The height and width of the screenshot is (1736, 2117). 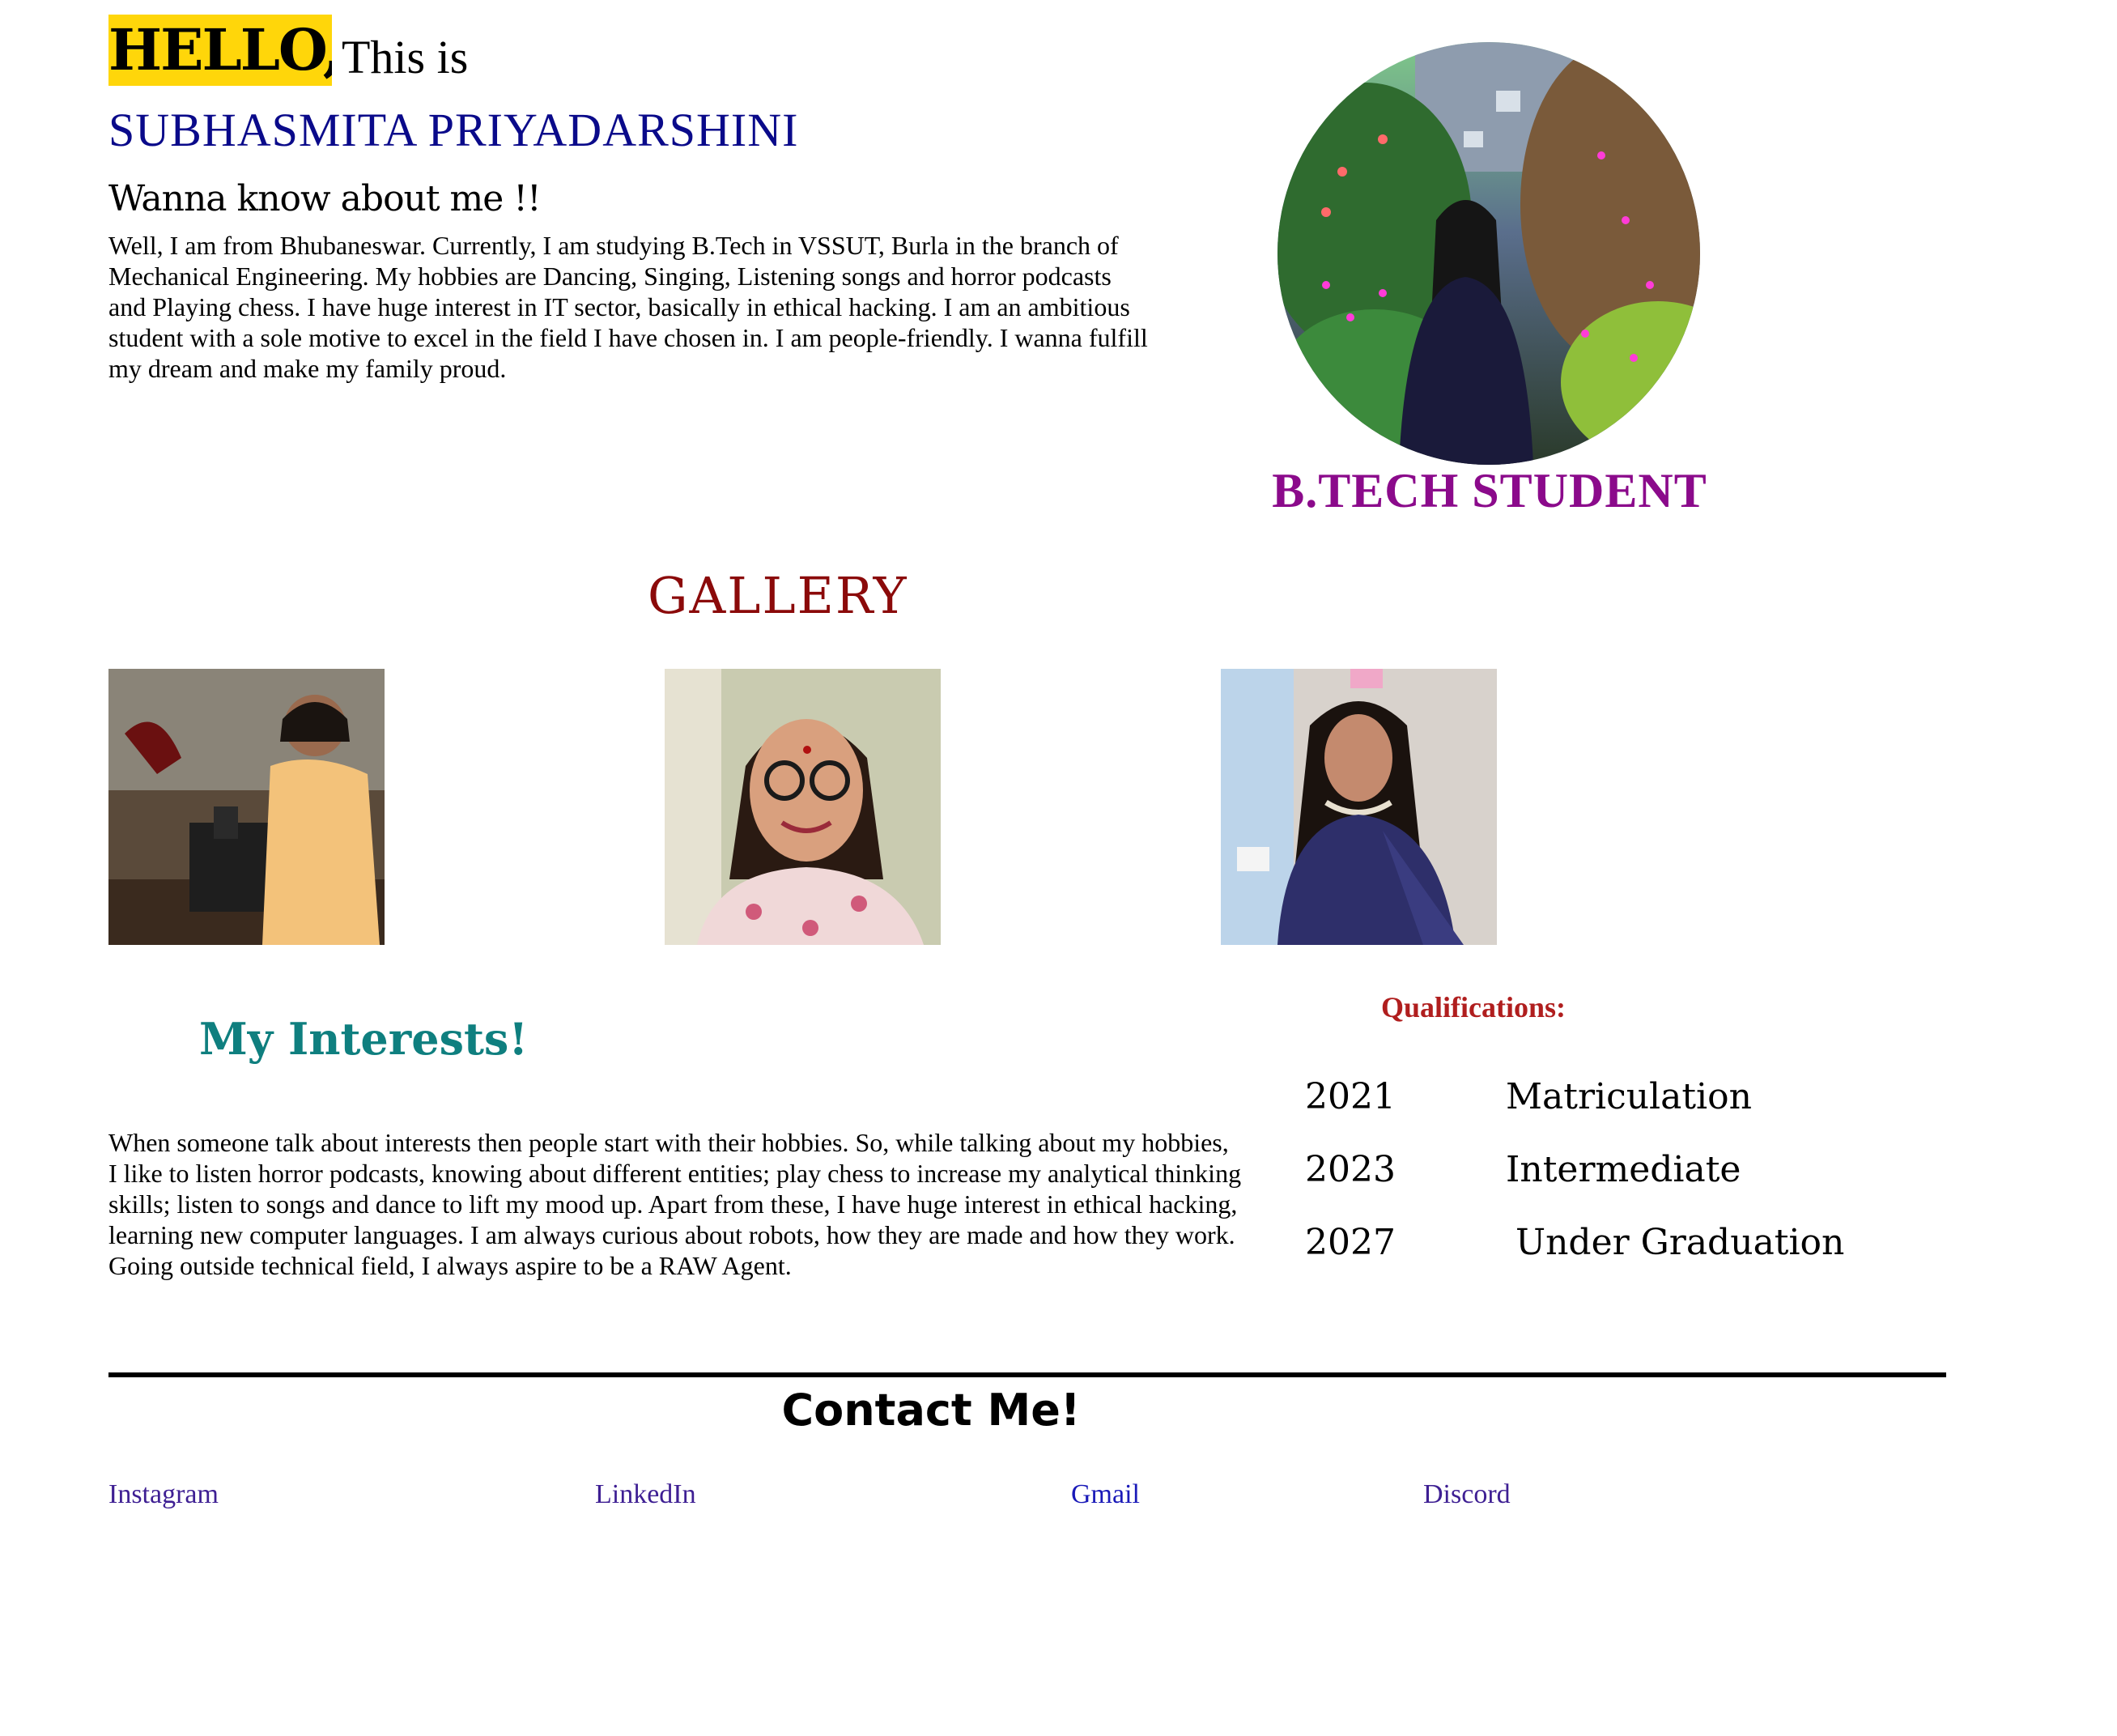 I want to click on gallery-title: GALLERY, so click(x=778, y=595).